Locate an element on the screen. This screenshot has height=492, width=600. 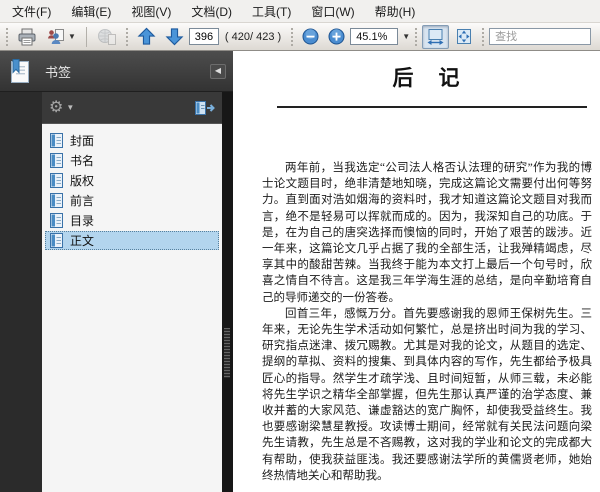
zoom-level-value: 45.1% is located at coordinates (372, 36).